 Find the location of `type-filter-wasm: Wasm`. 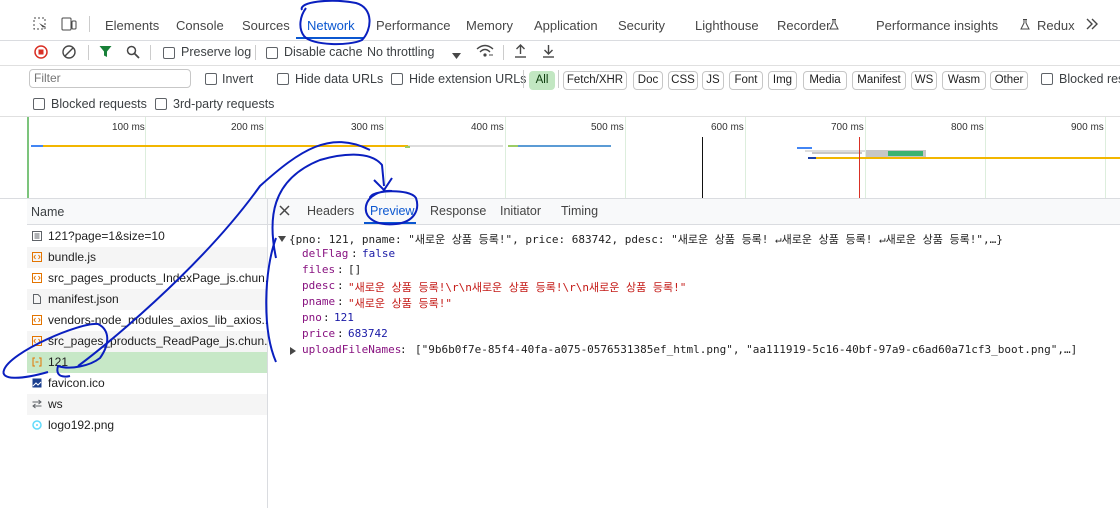

type-filter-wasm: Wasm is located at coordinates (964, 80).